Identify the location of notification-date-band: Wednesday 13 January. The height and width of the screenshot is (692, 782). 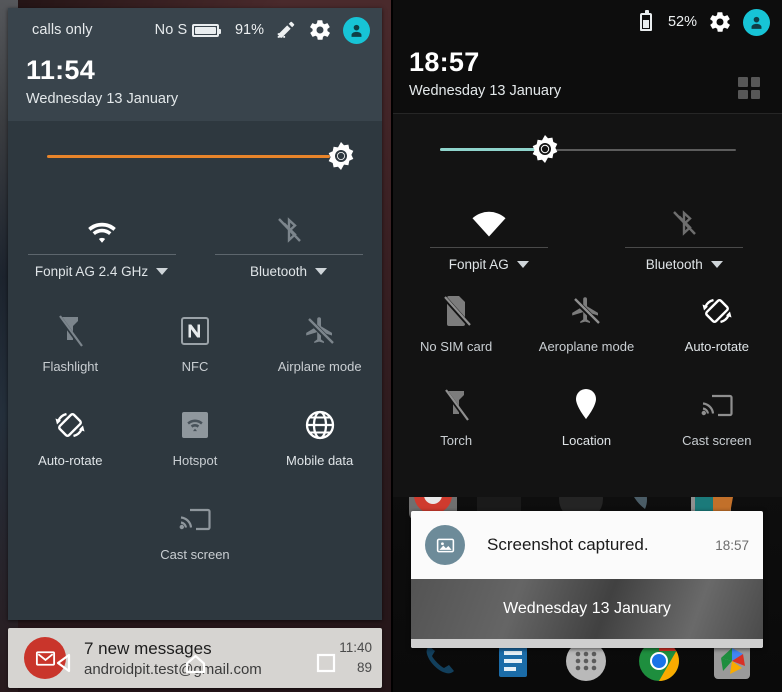
(587, 609).